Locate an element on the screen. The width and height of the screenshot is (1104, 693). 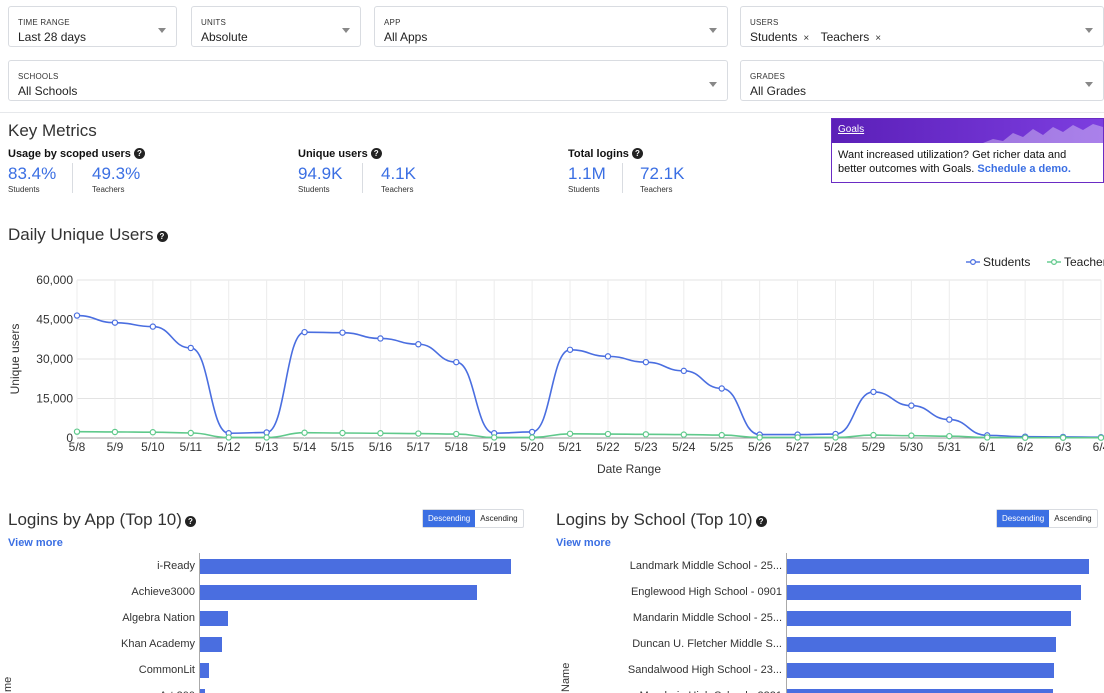
units-label: UNITS is located at coordinates (213, 22).